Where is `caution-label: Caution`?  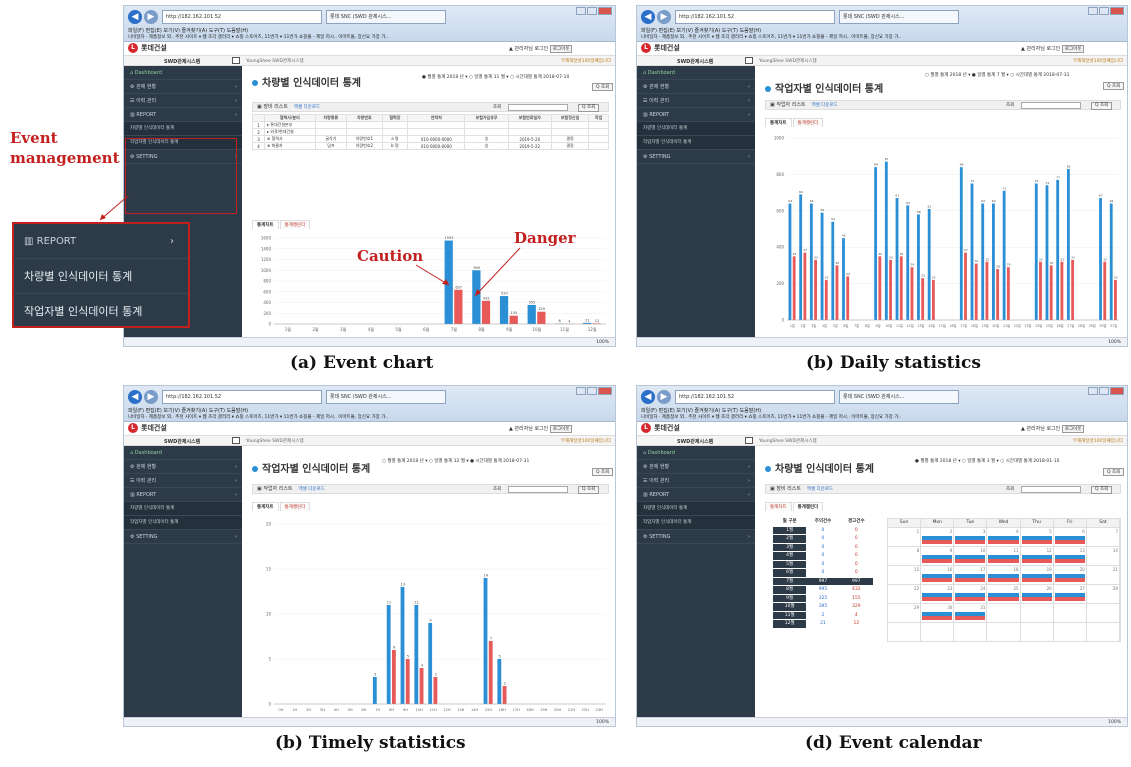 caution-label: Caution is located at coordinates (390, 256).